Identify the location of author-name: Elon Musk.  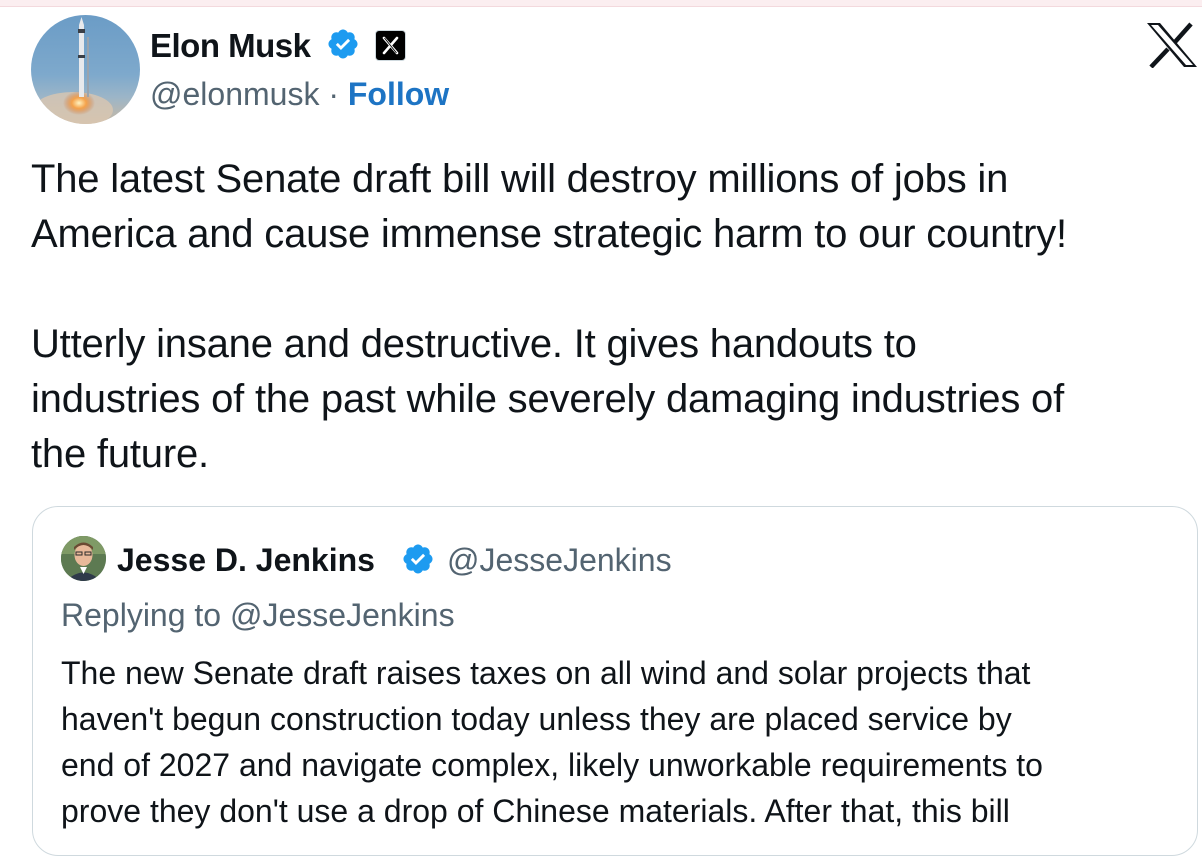
(230, 46).